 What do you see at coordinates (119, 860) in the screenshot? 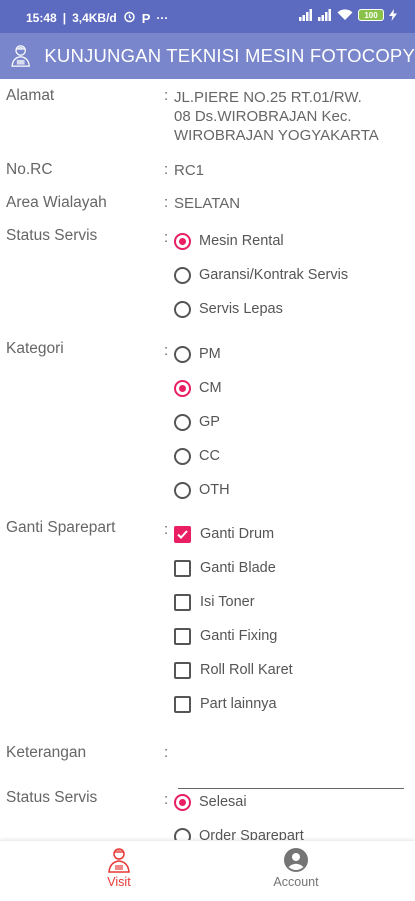
I see `technician-icon` at bounding box center [119, 860].